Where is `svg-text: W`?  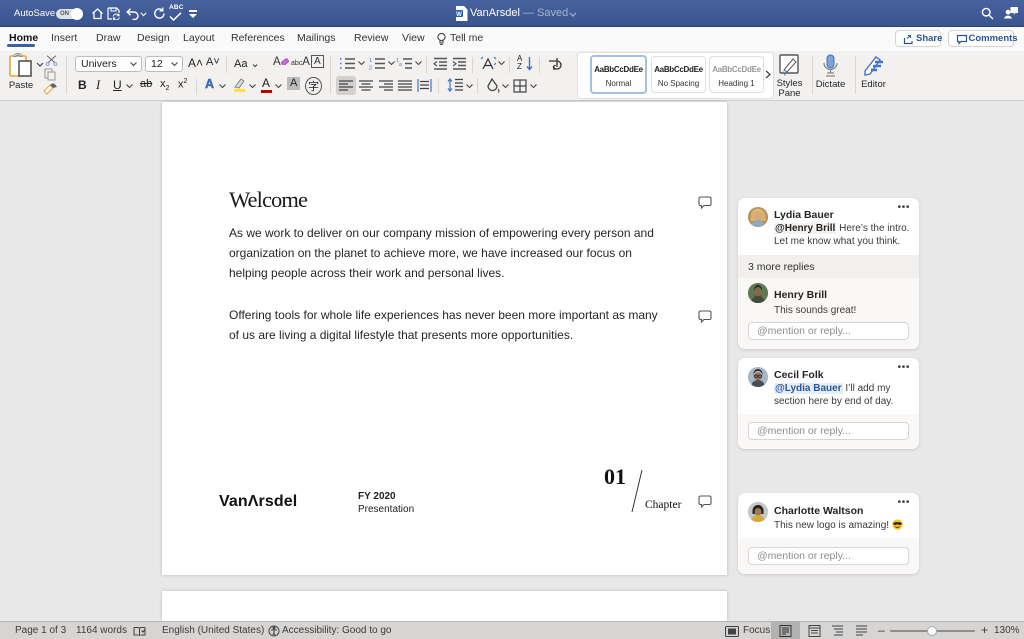
svg-text: W is located at coordinates (459, 15).